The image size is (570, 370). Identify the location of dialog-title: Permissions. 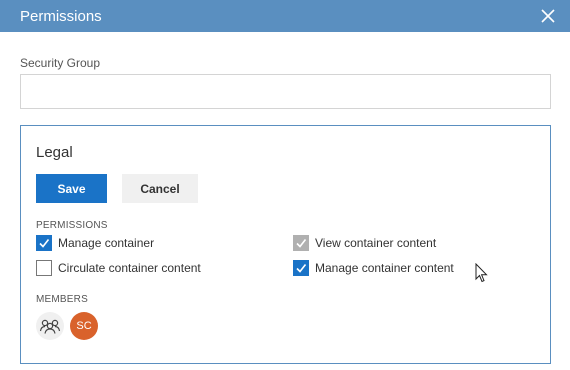
(61, 16).